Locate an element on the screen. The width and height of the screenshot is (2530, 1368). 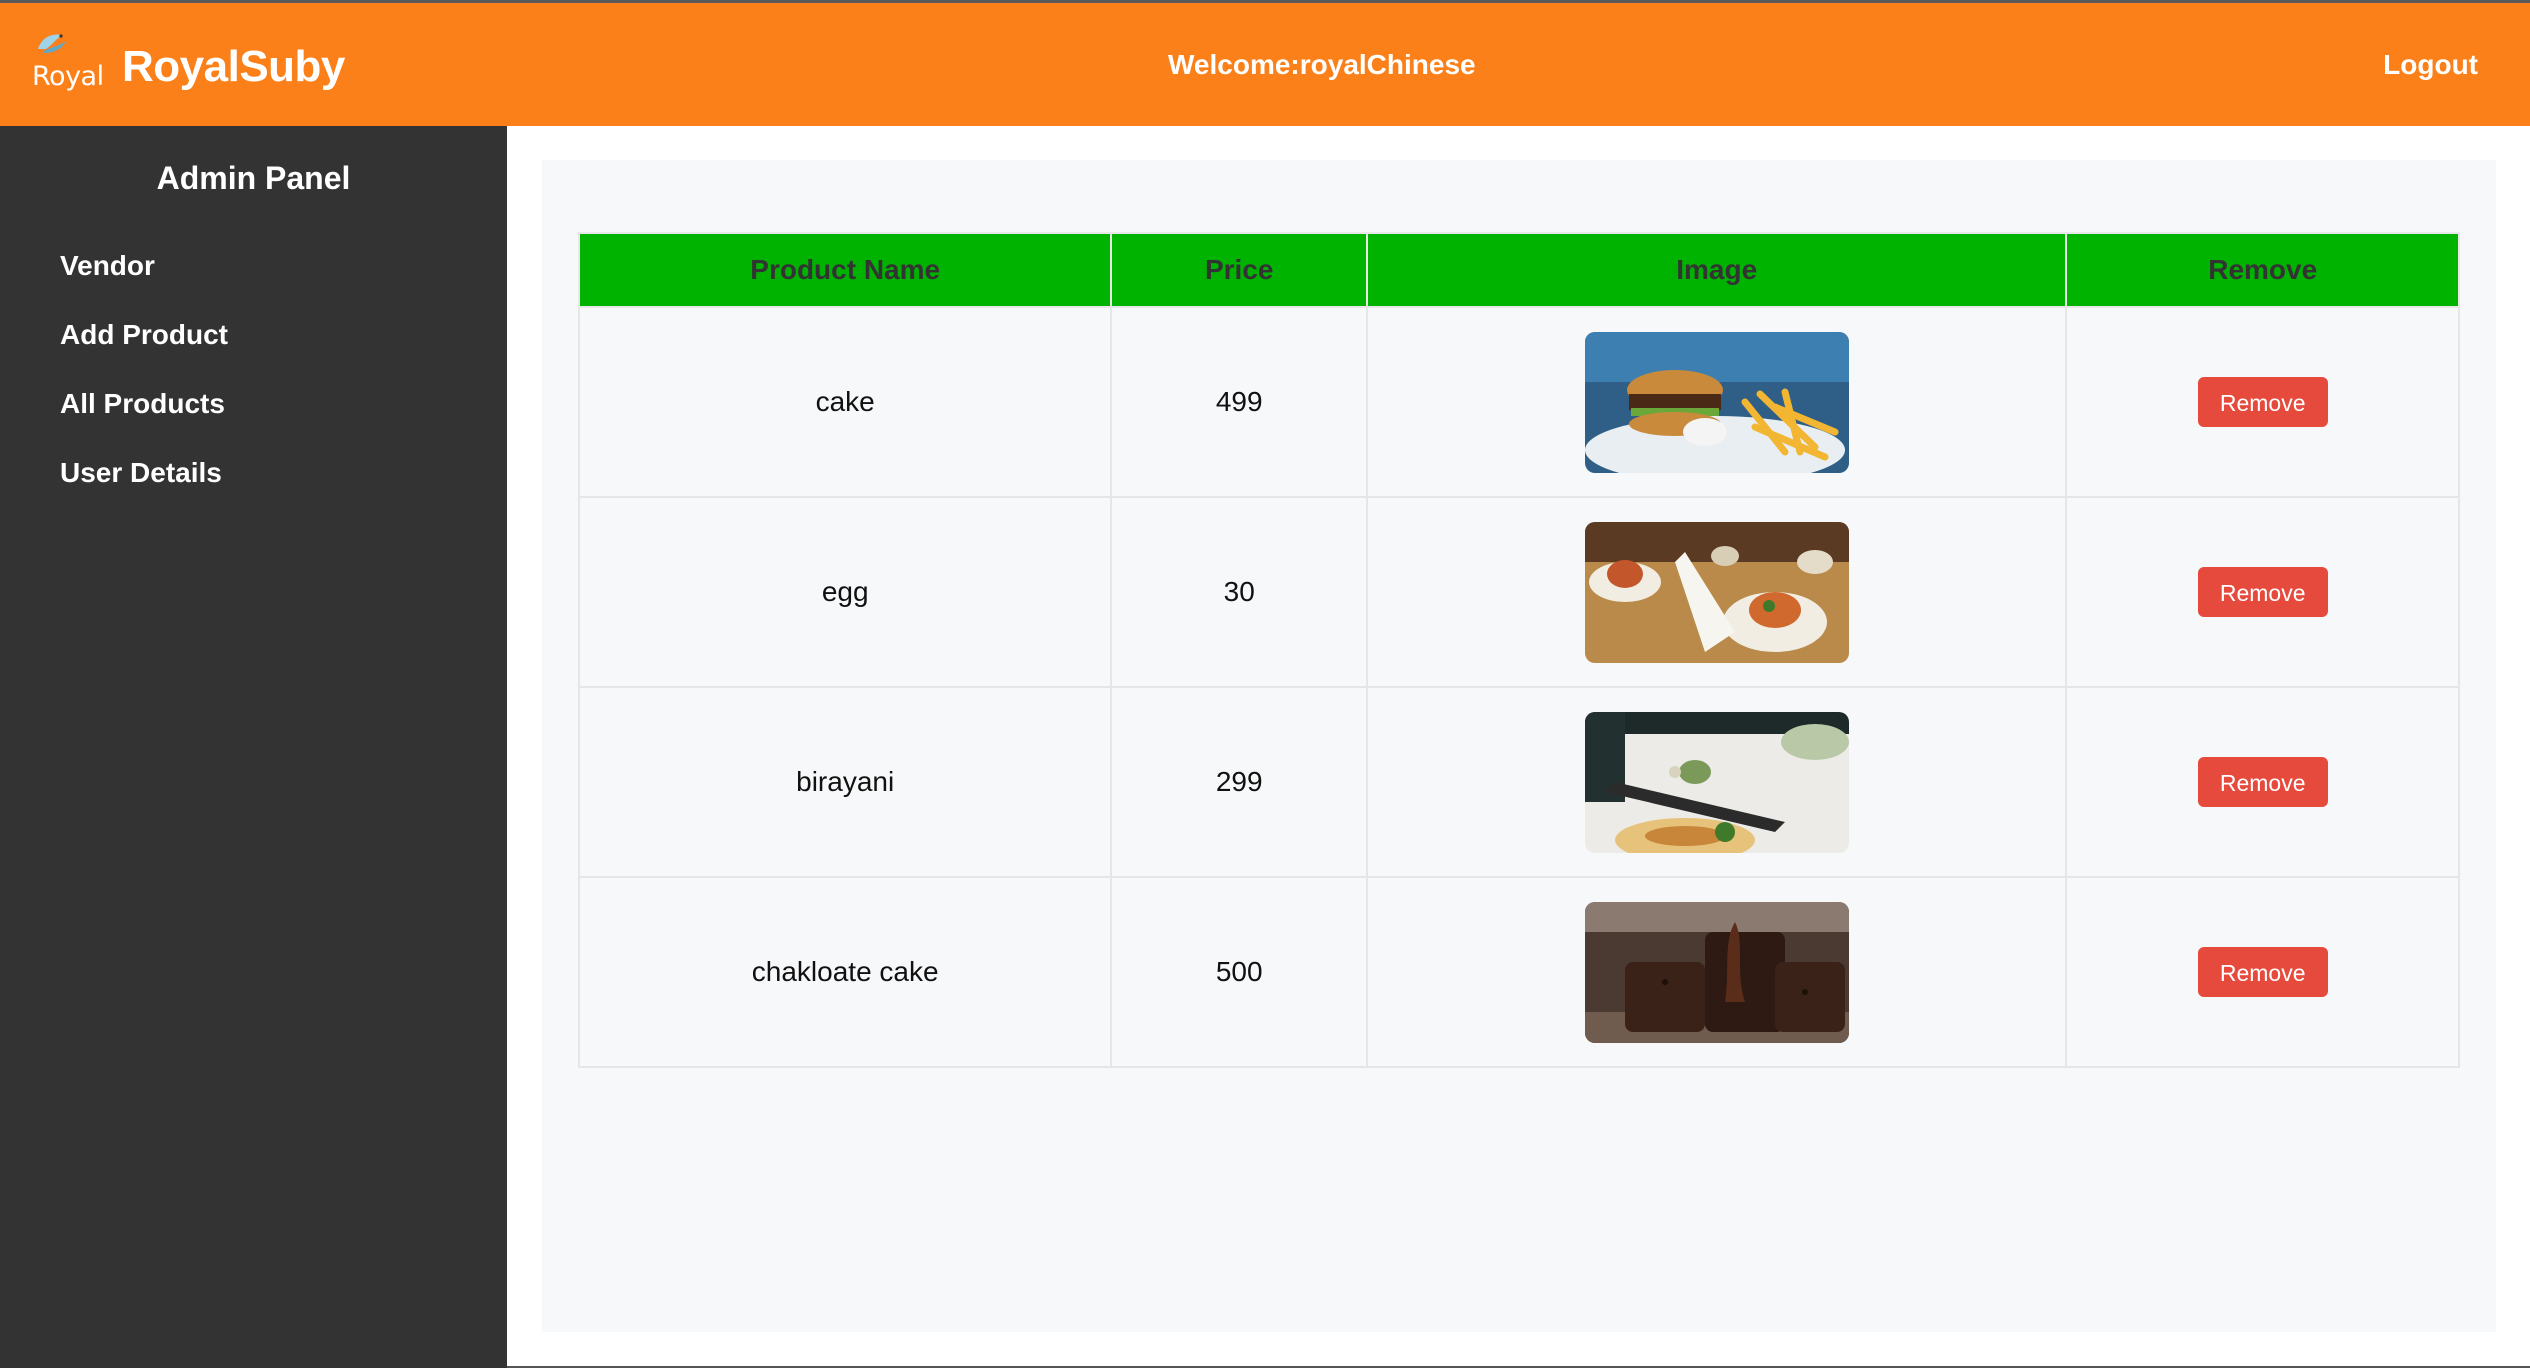
brand-name: RoyalSuby is located at coordinates (233, 66).